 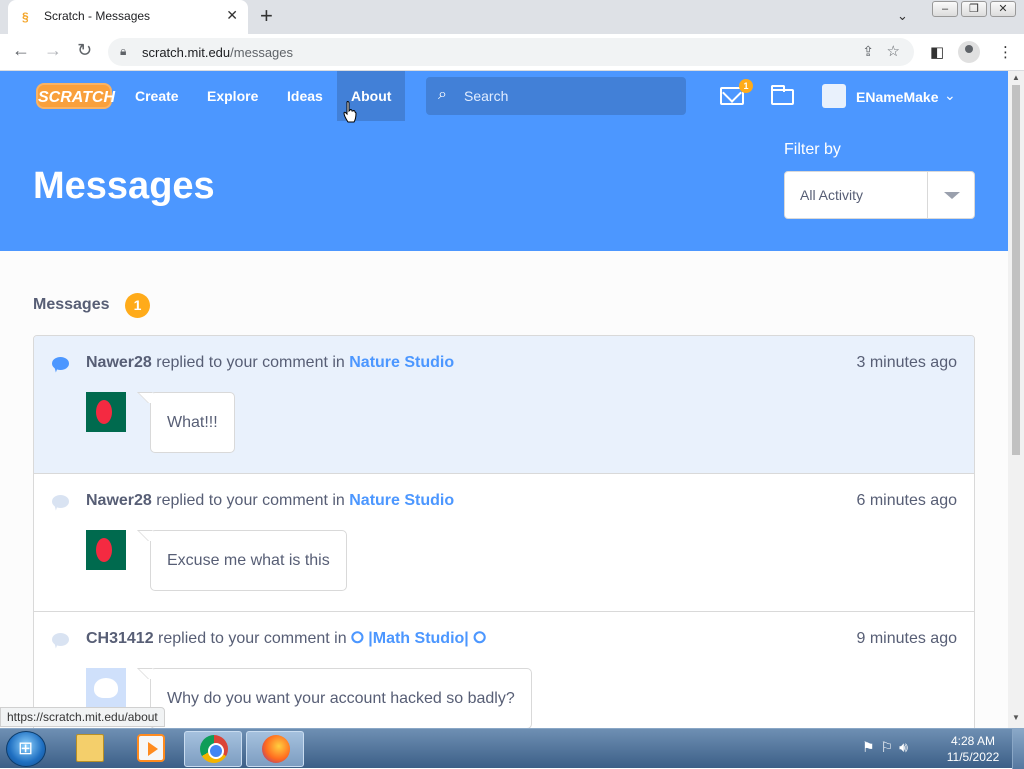 I want to click on tab-close-icon: ✕, so click(x=232, y=15).